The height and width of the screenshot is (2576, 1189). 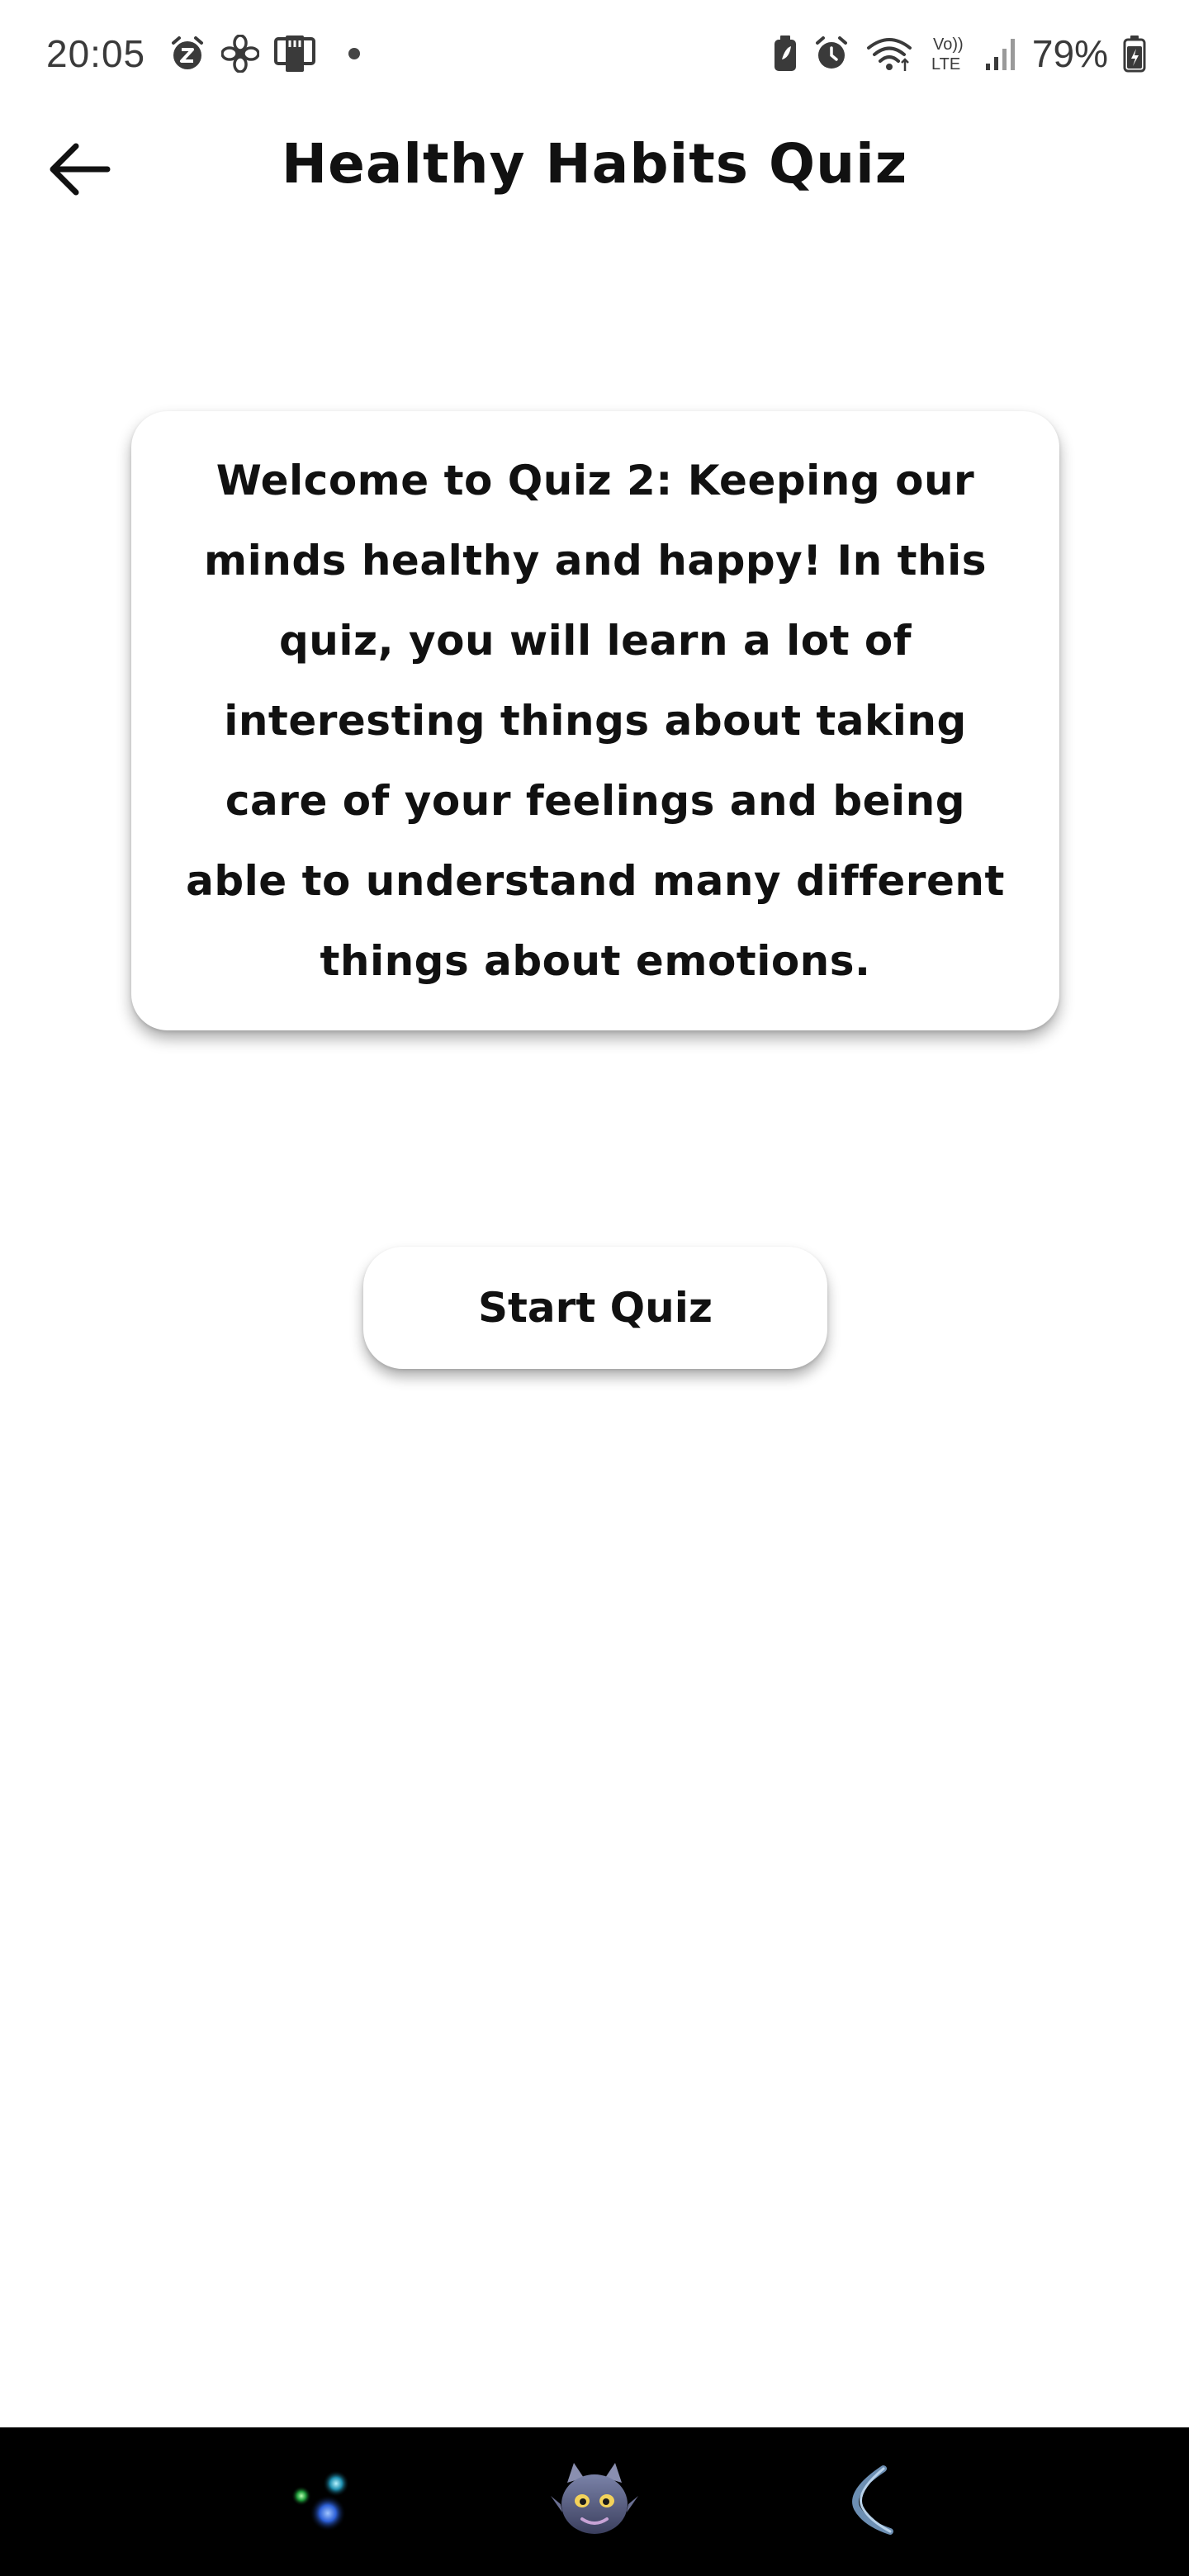 I want to click on start-quiz-button: Start Quiz, so click(x=595, y=1308).